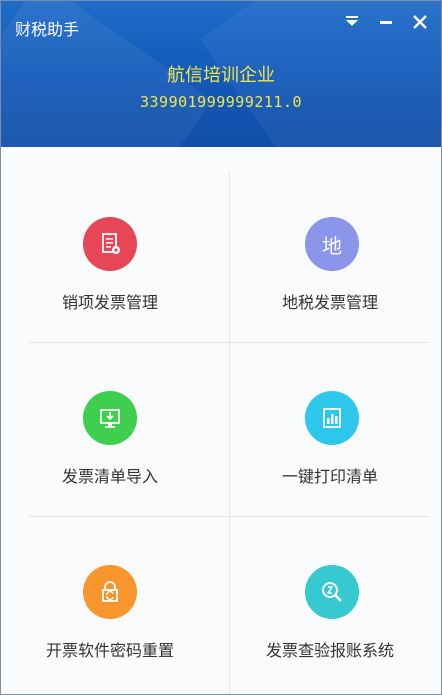 This screenshot has width=442, height=695. I want to click on password-lock-icon, so click(110, 592).